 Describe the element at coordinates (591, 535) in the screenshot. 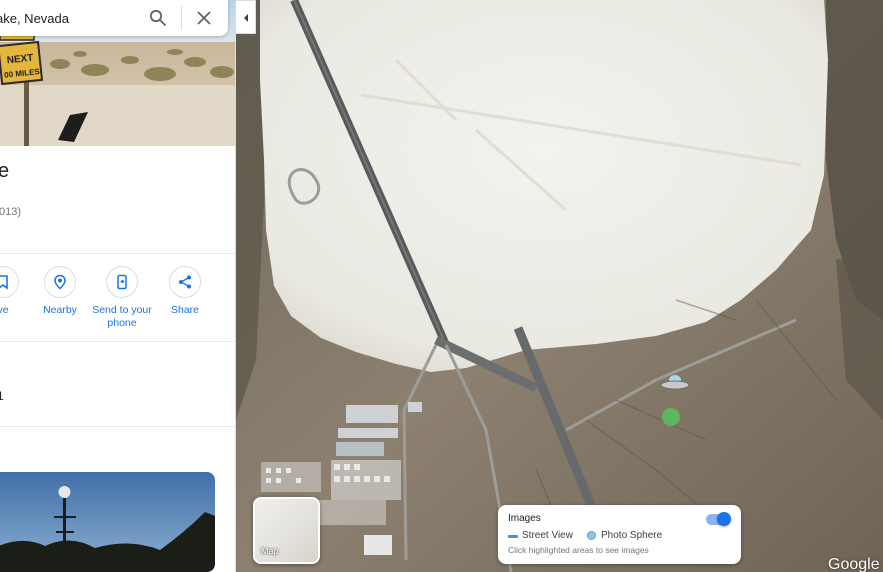

I see `photo-sphere-legend-icon` at that location.